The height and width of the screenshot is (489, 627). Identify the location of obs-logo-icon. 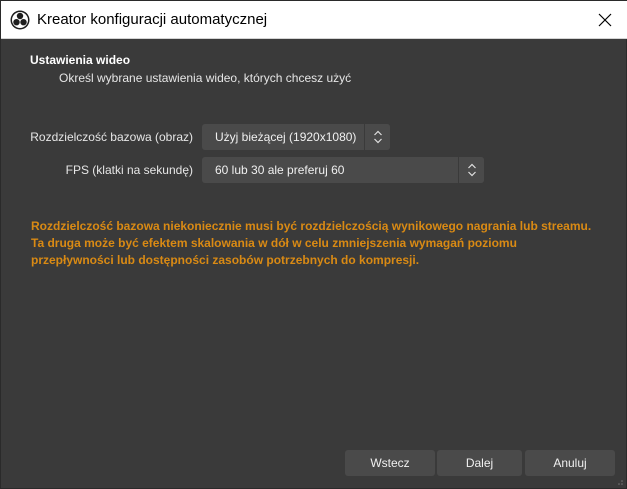
(20, 20).